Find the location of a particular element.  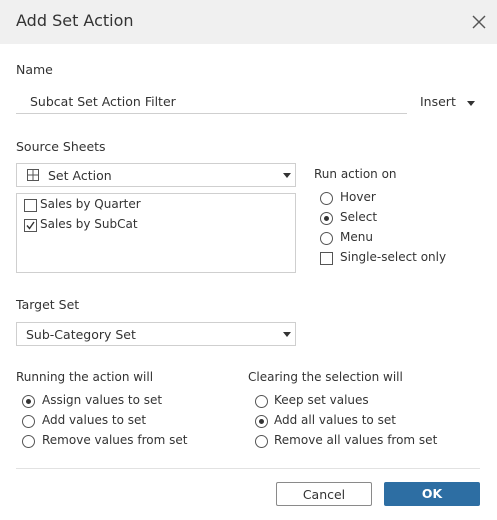

radio-hover is located at coordinates (326, 198).